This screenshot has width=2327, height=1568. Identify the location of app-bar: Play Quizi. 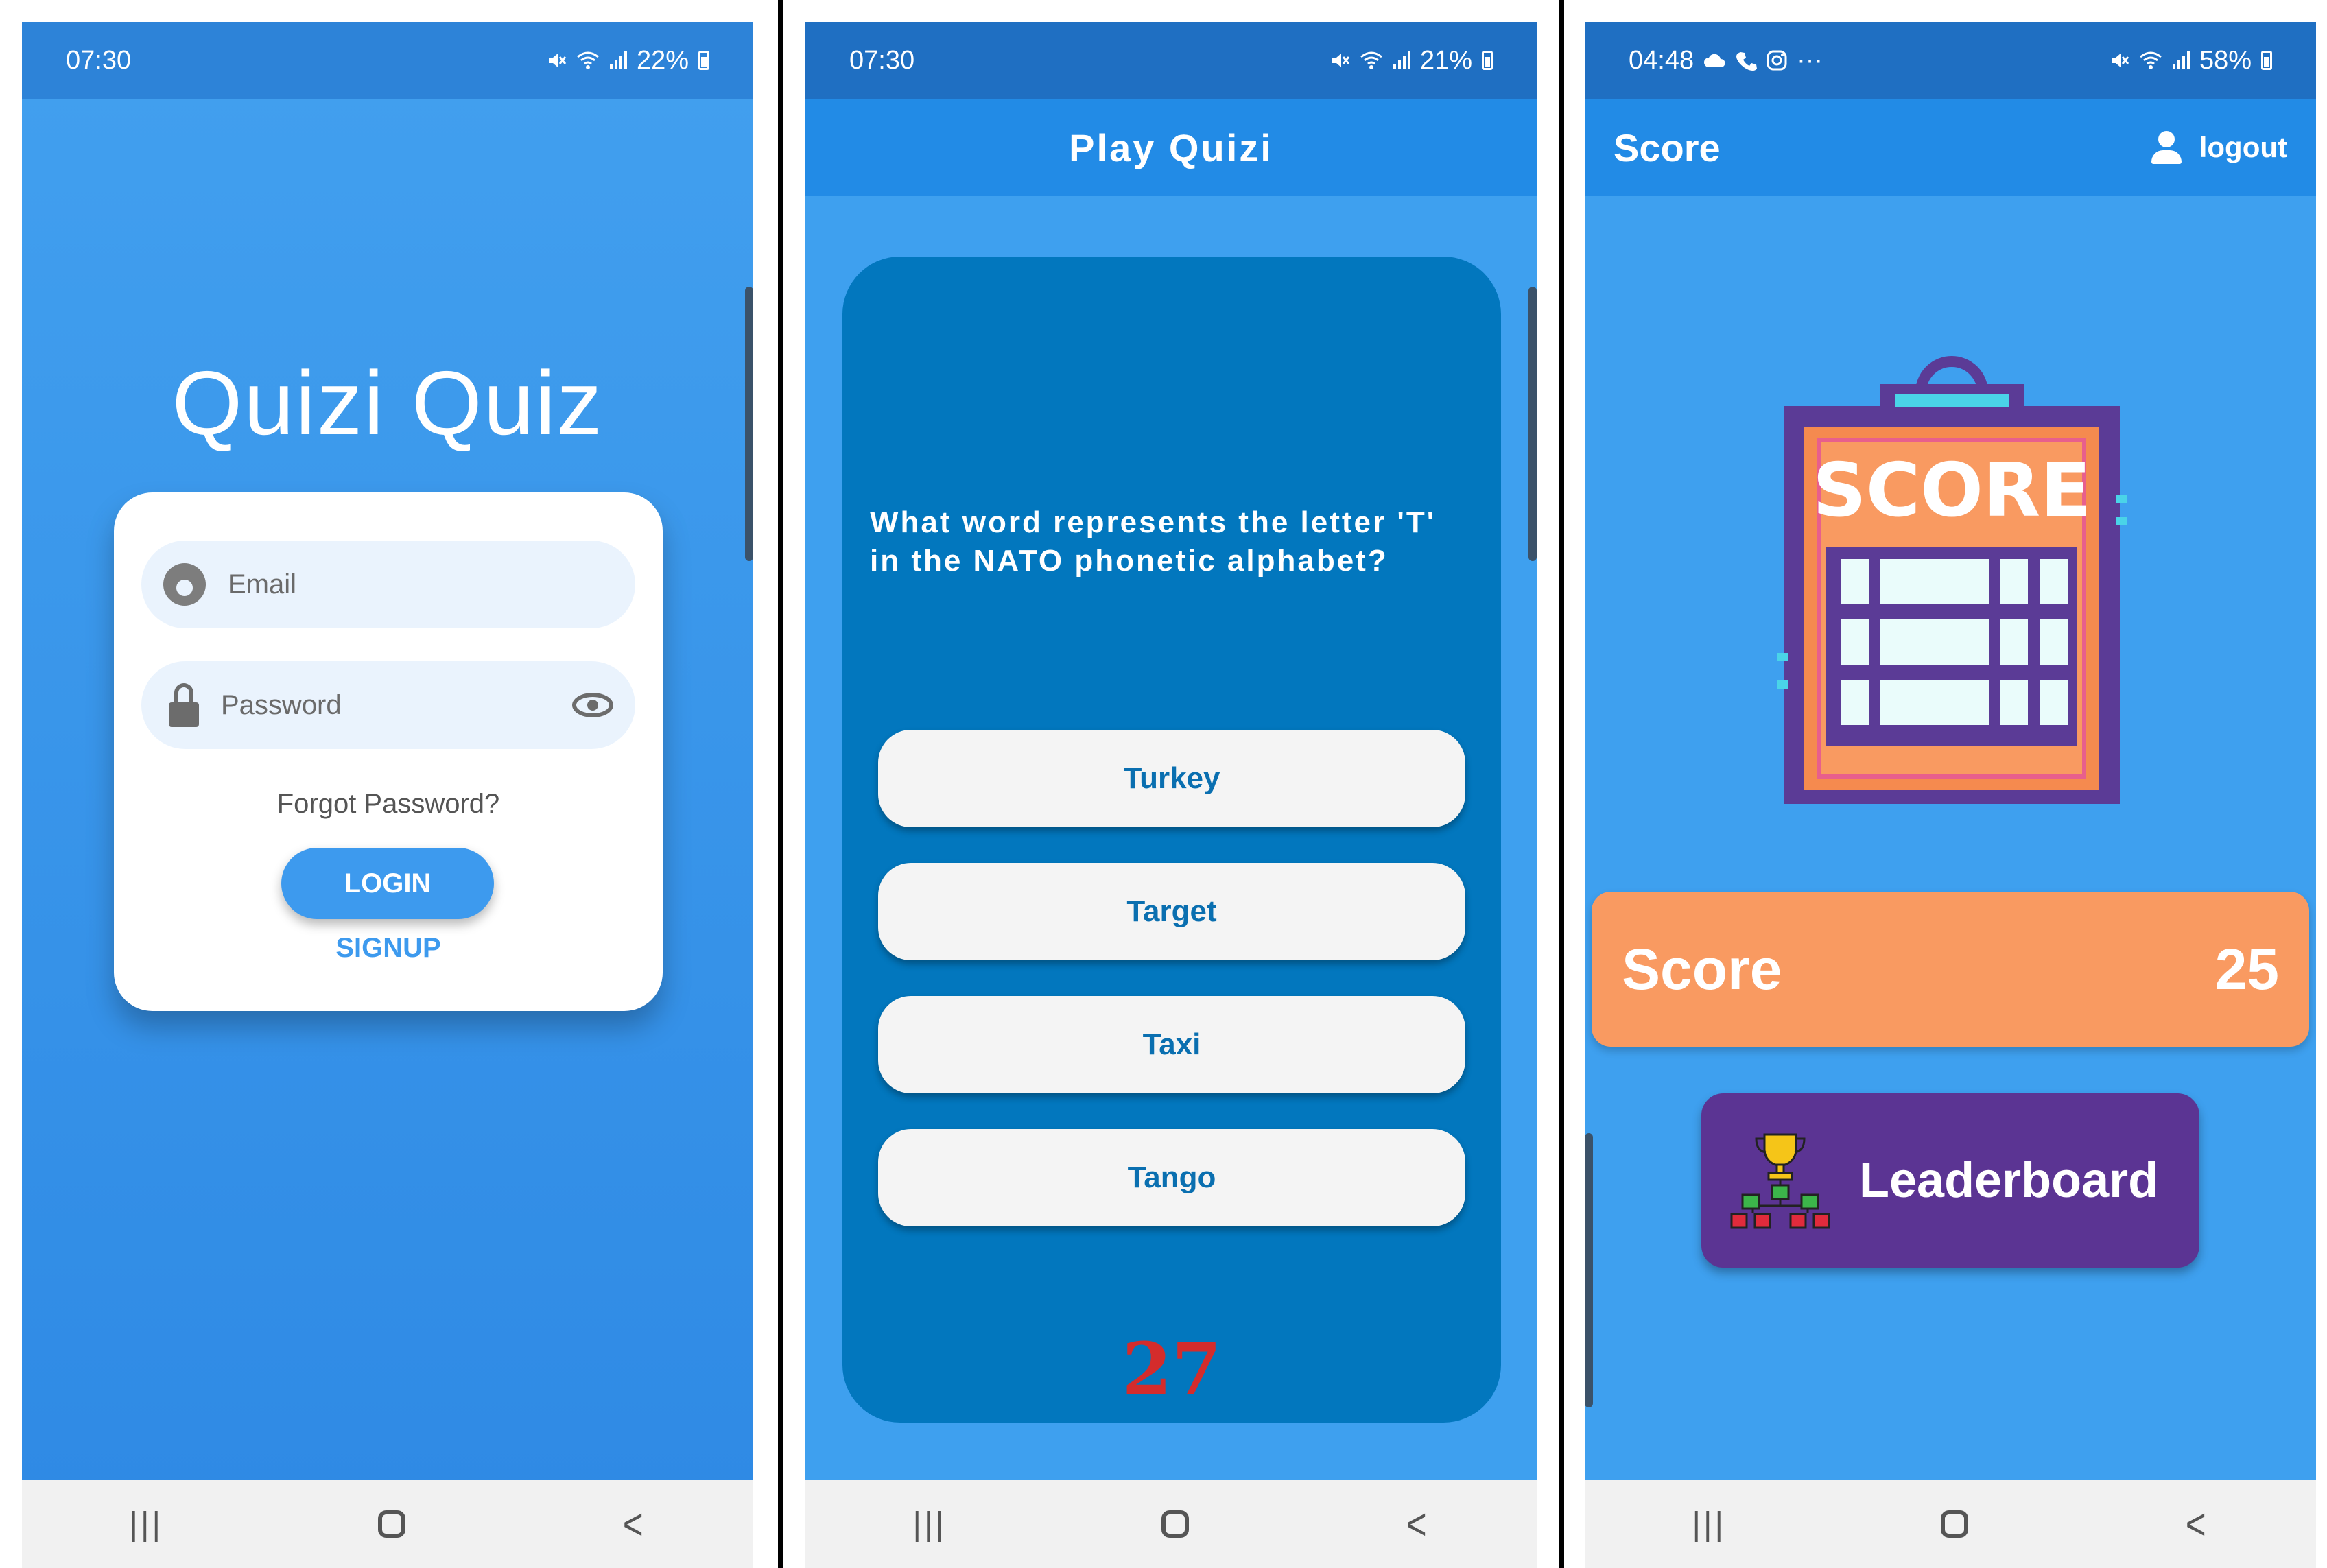
(1171, 147).